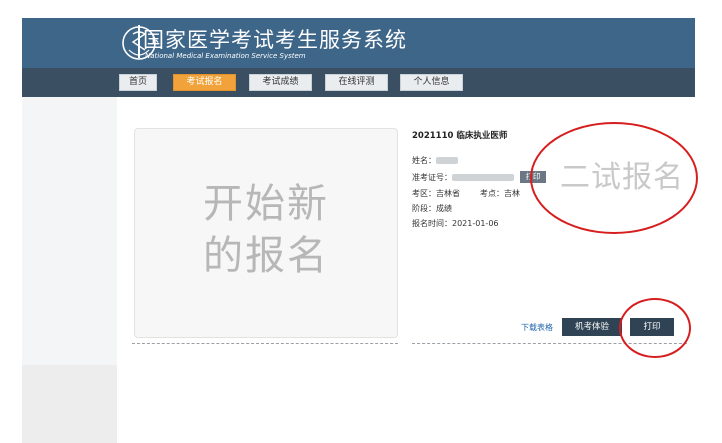  I want to click on region-value: 吉林省, so click(448, 193).